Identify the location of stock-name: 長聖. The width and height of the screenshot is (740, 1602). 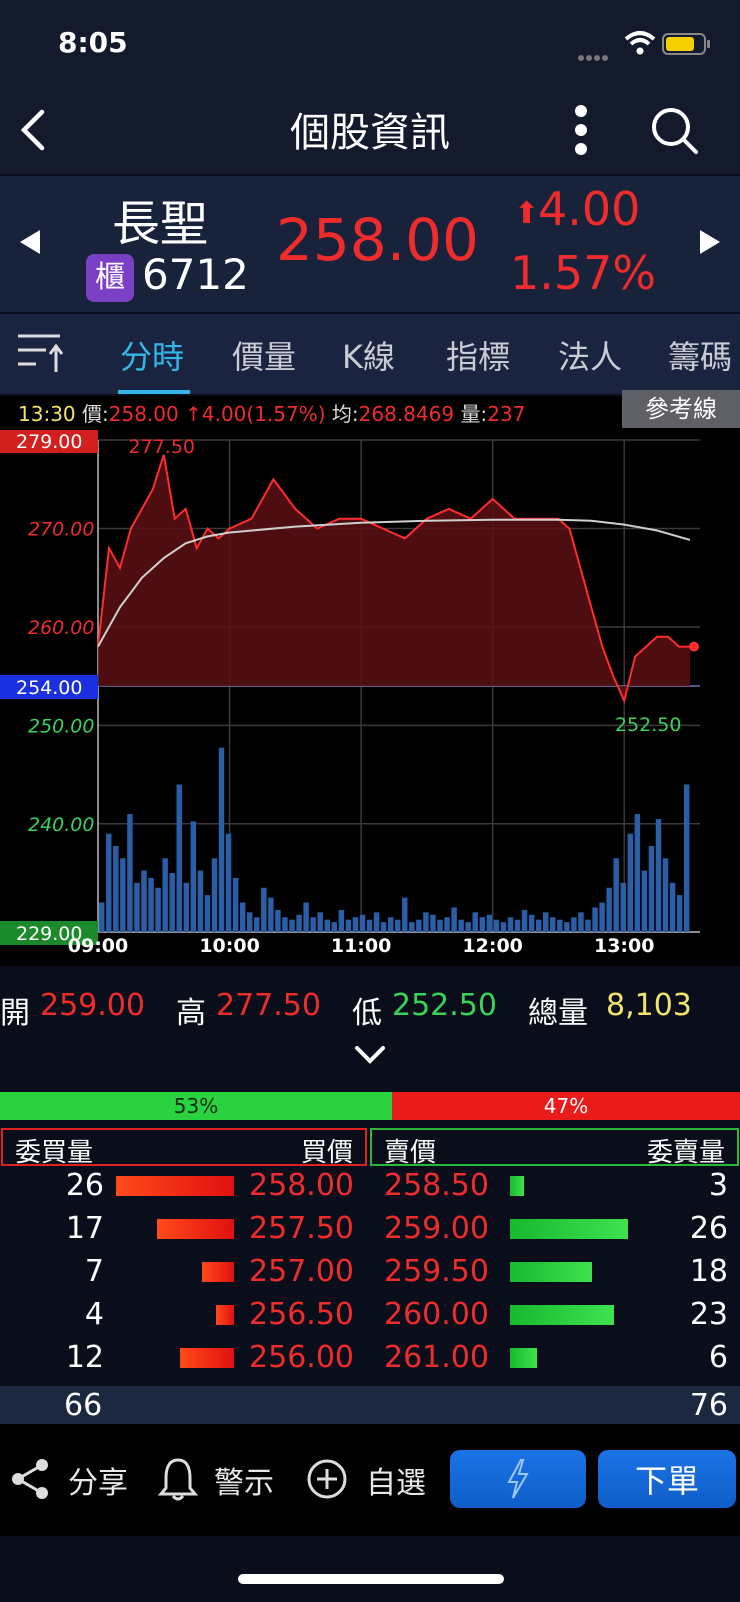
(160, 224).